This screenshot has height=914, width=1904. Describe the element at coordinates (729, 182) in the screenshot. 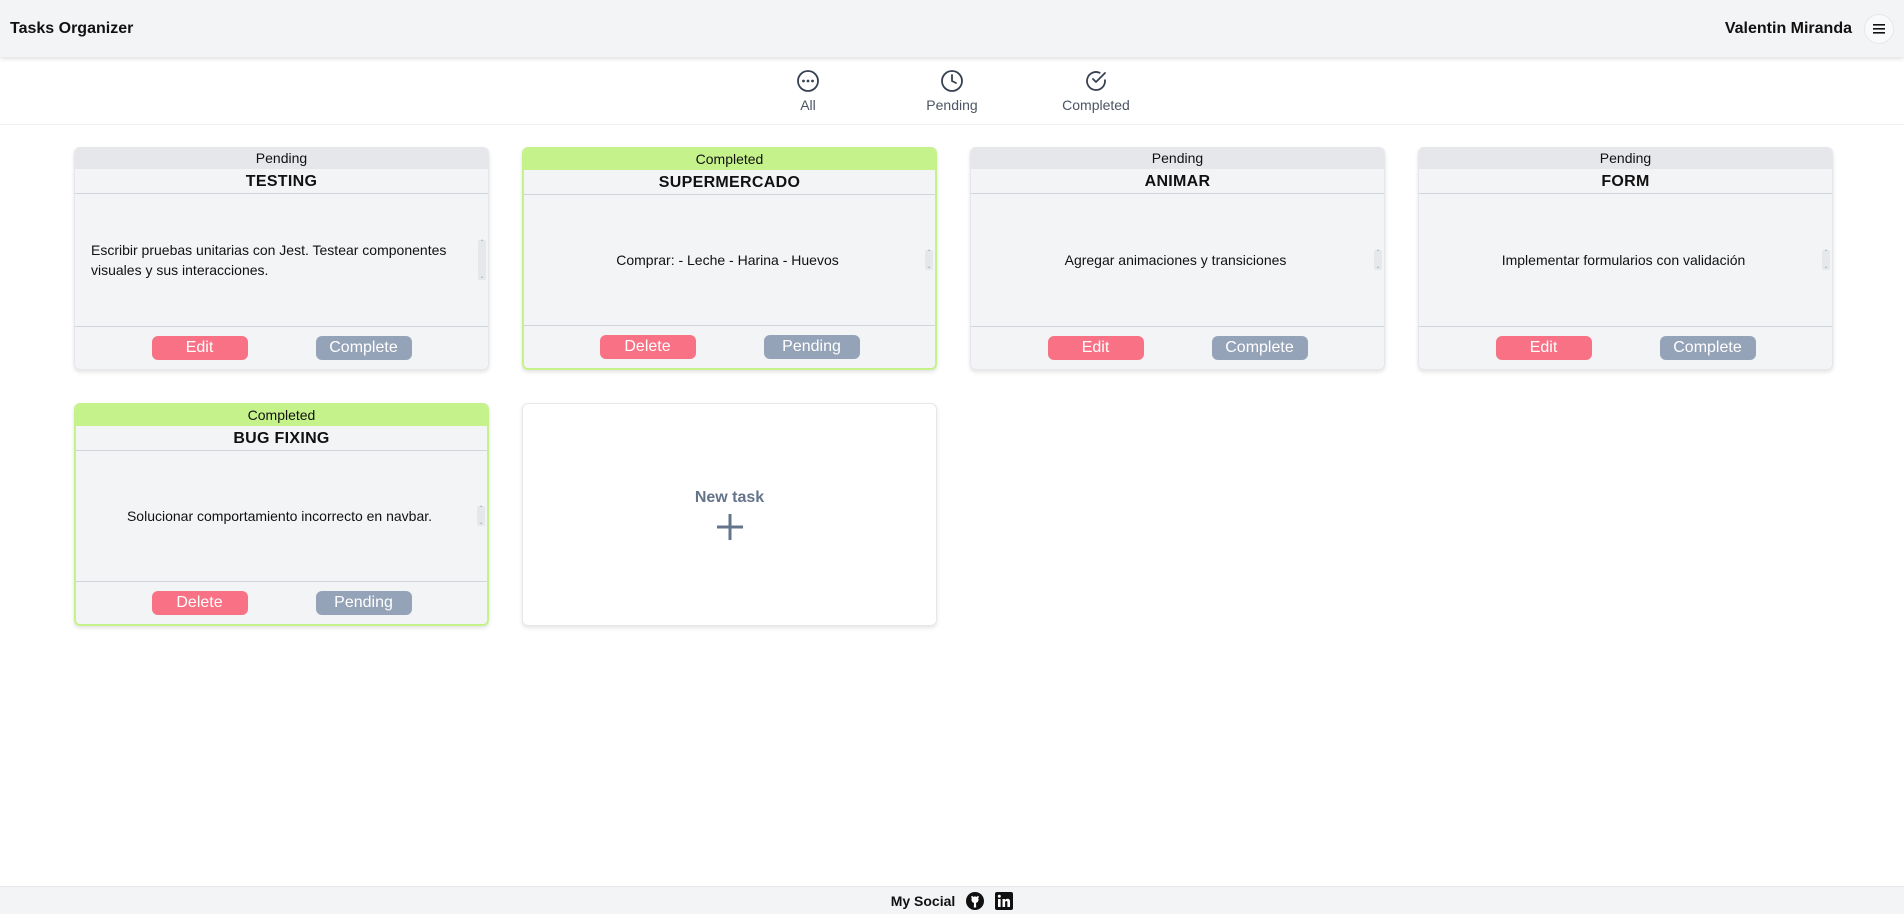

I see `task-title: SUPERMERCADO` at that location.